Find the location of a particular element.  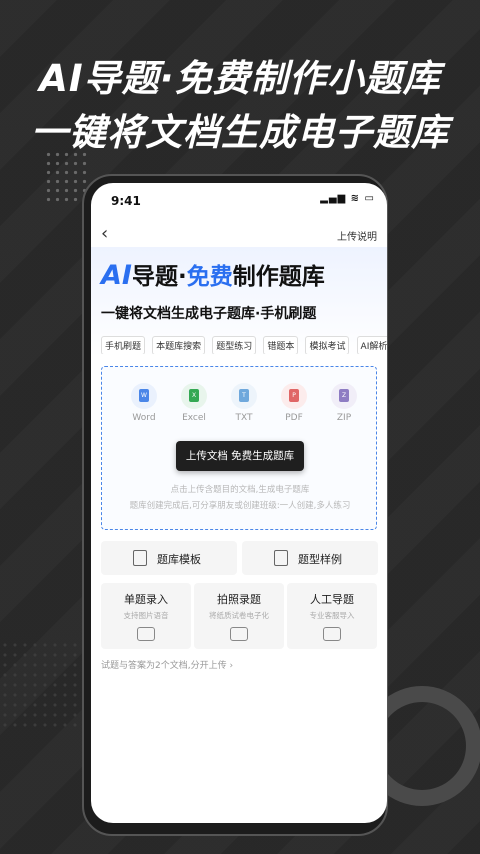

feature-tag: AI解析 is located at coordinates (371, 345).